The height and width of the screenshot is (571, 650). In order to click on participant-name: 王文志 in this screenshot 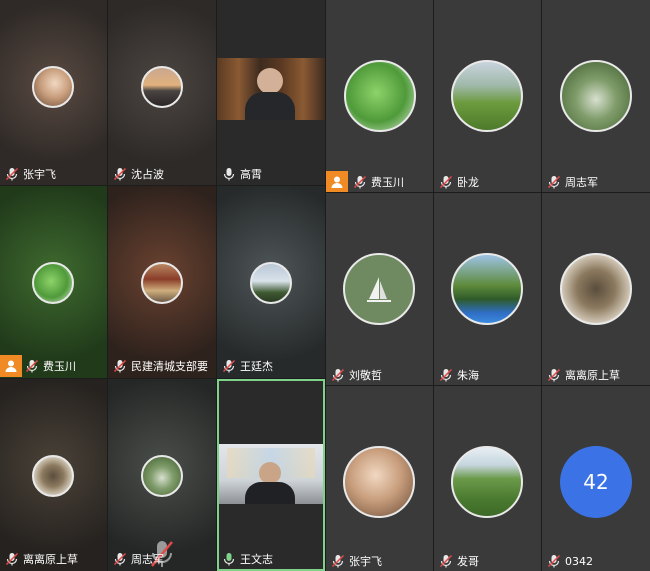, I will do `click(256, 559)`.